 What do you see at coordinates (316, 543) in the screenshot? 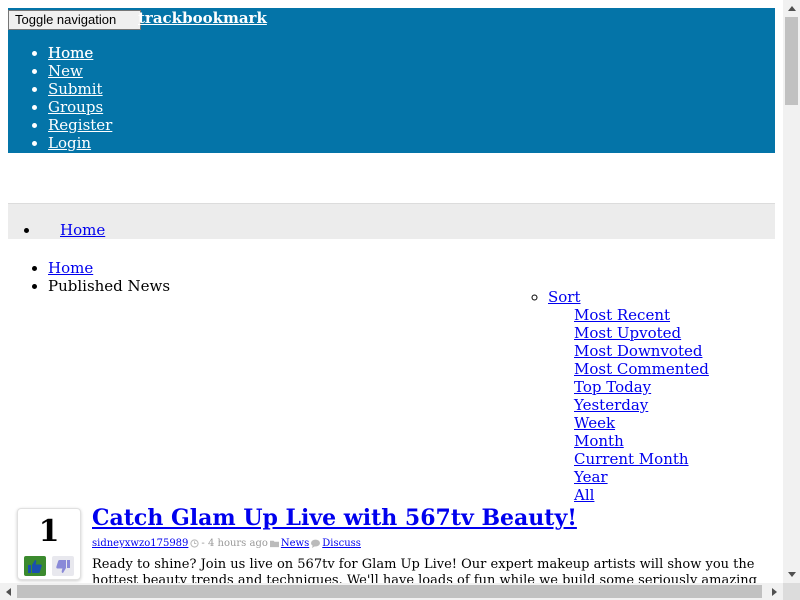
I see `comment-icon` at bounding box center [316, 543].